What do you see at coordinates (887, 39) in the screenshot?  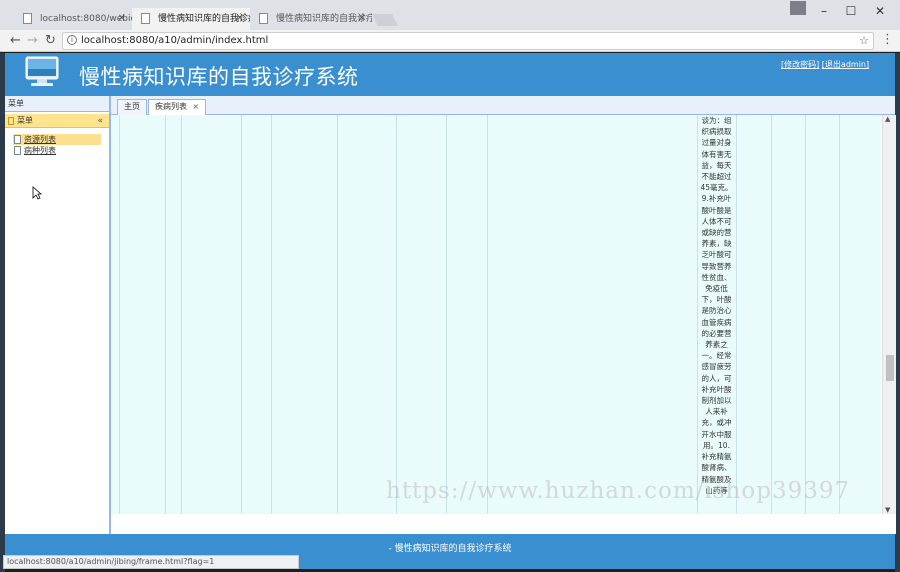 I see `browser-menu-icon: ⋮` at bounding box center [887, 39].